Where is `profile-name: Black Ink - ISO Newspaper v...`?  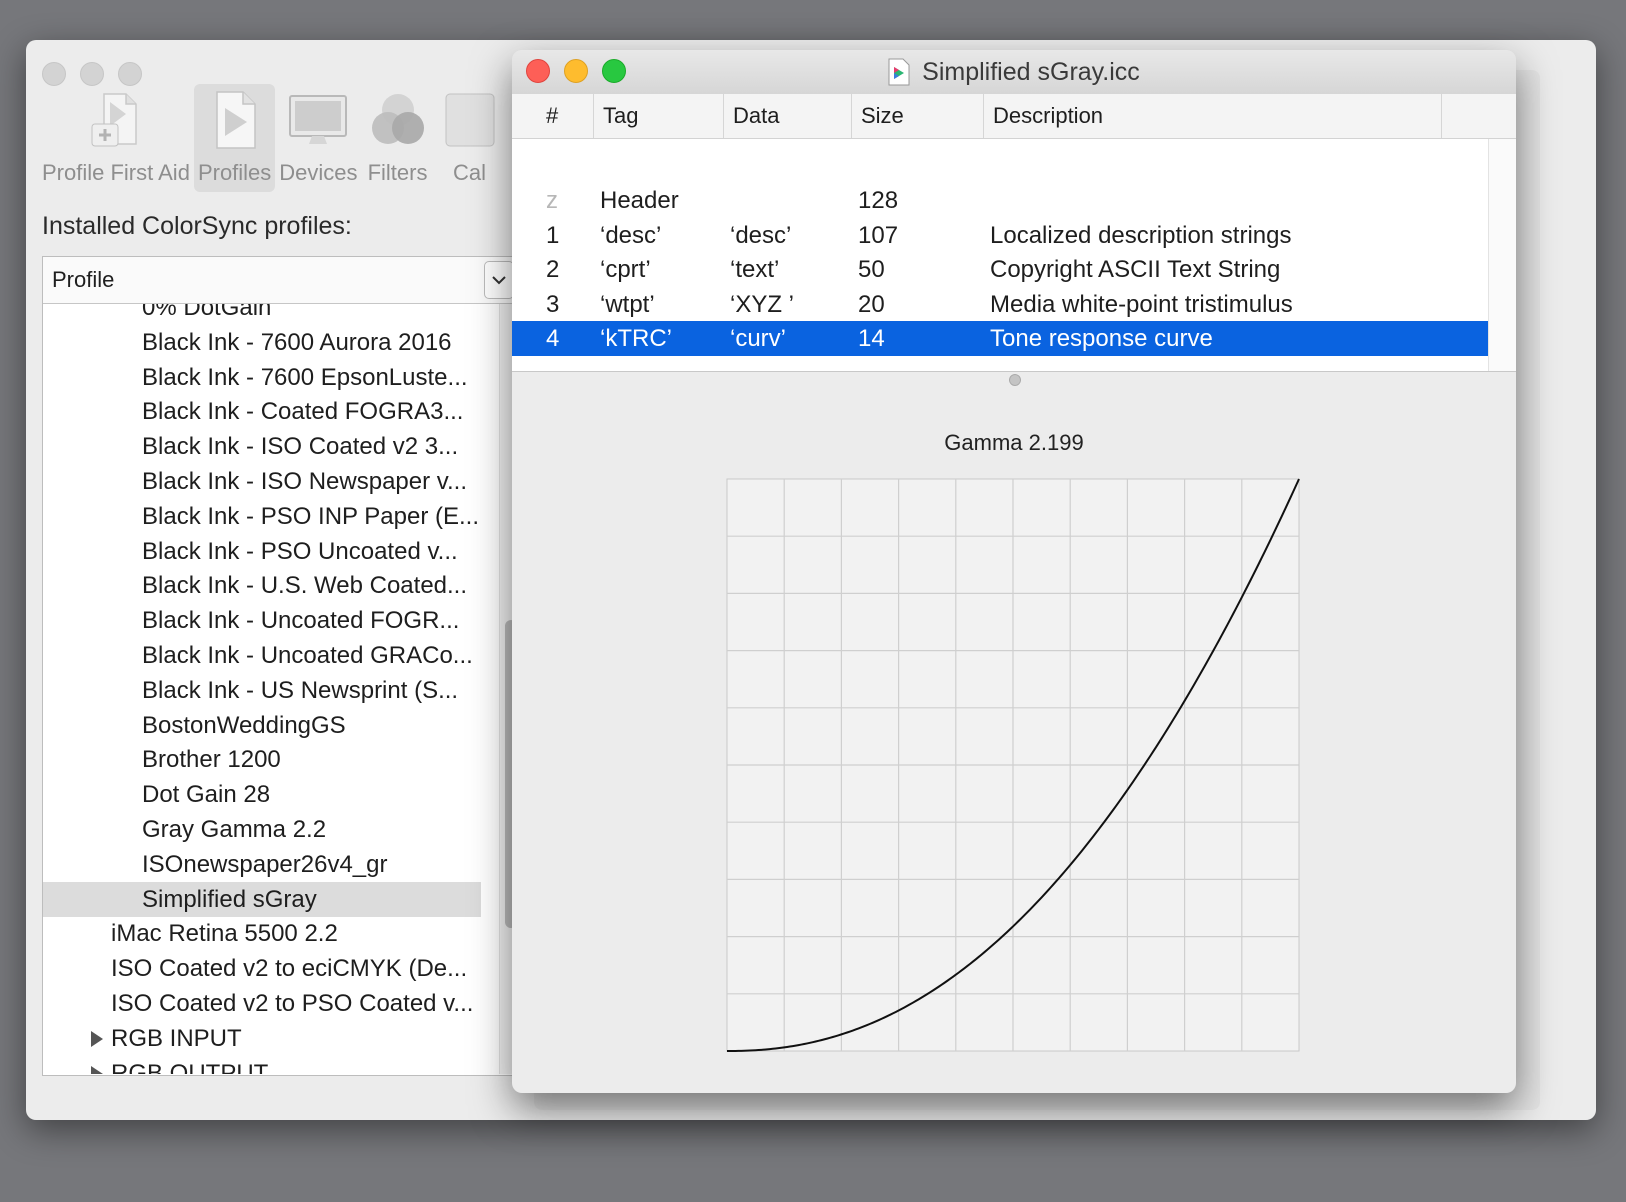 profile-name: Black Ink - ISO Newspaper v... is located at coordinates (304, 481).